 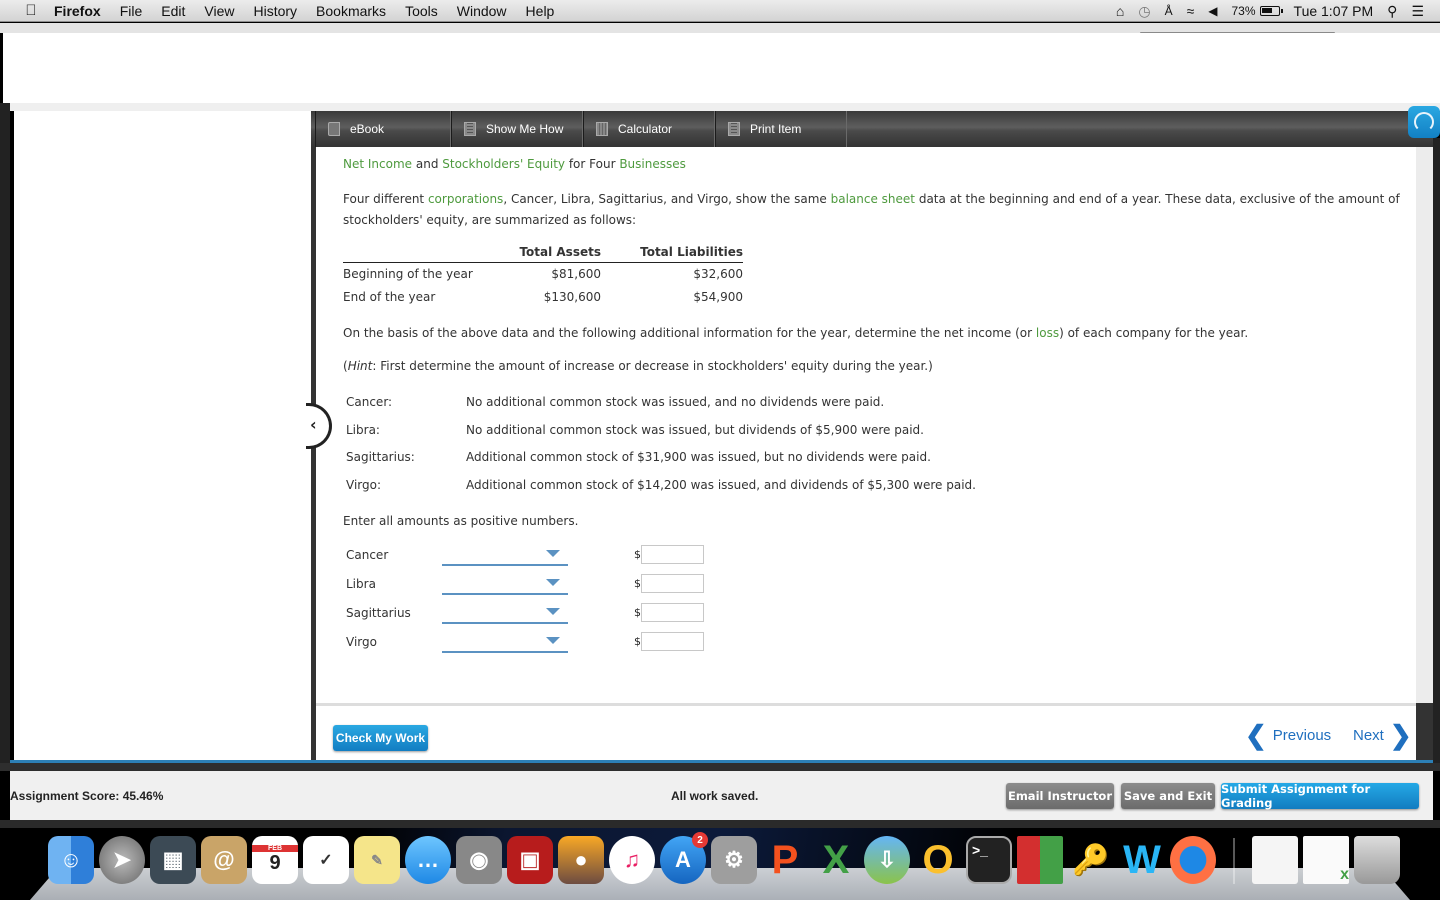 What do you see at coordinates (718, 273) in the screenshot?
I see `total-liabilities-value: $32,600` at bounding box center [718, 273].